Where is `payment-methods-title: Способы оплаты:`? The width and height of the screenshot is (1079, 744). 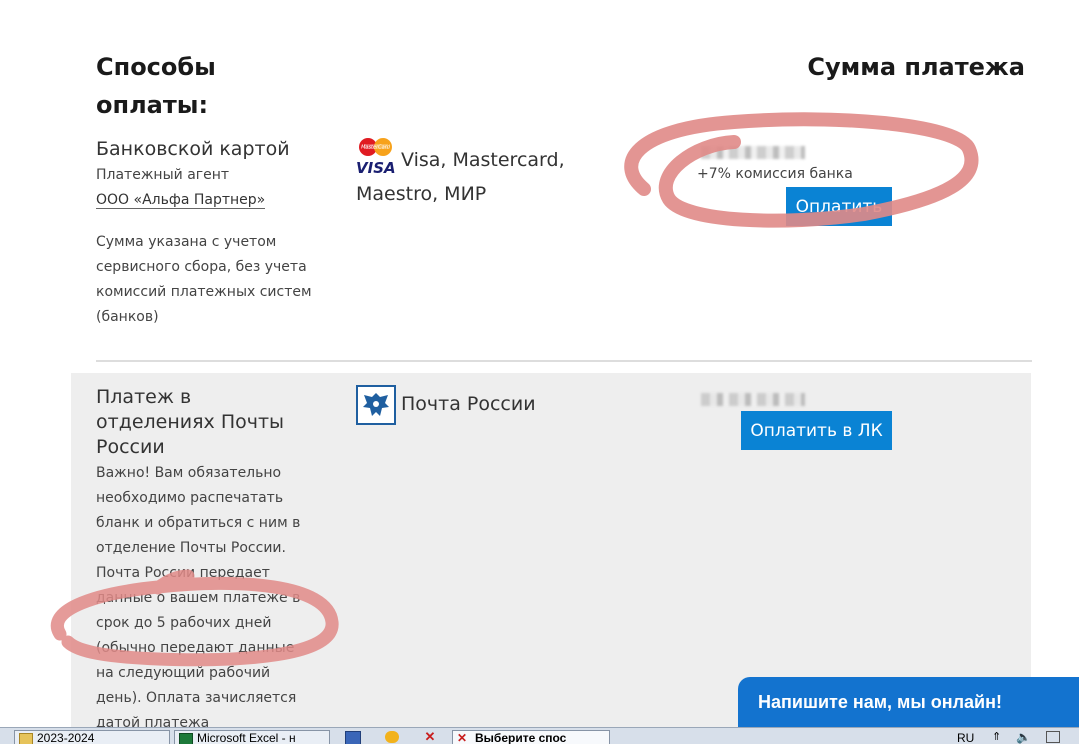
payment-methods-title: Способы оплаты: is located at coordinates (156, 86).